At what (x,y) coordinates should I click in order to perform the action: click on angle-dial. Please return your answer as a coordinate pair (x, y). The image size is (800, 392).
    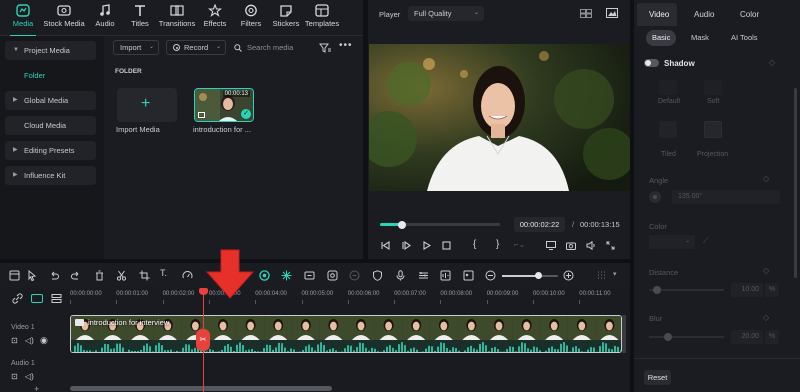
    Looking at the image, I should click on (655, 197).